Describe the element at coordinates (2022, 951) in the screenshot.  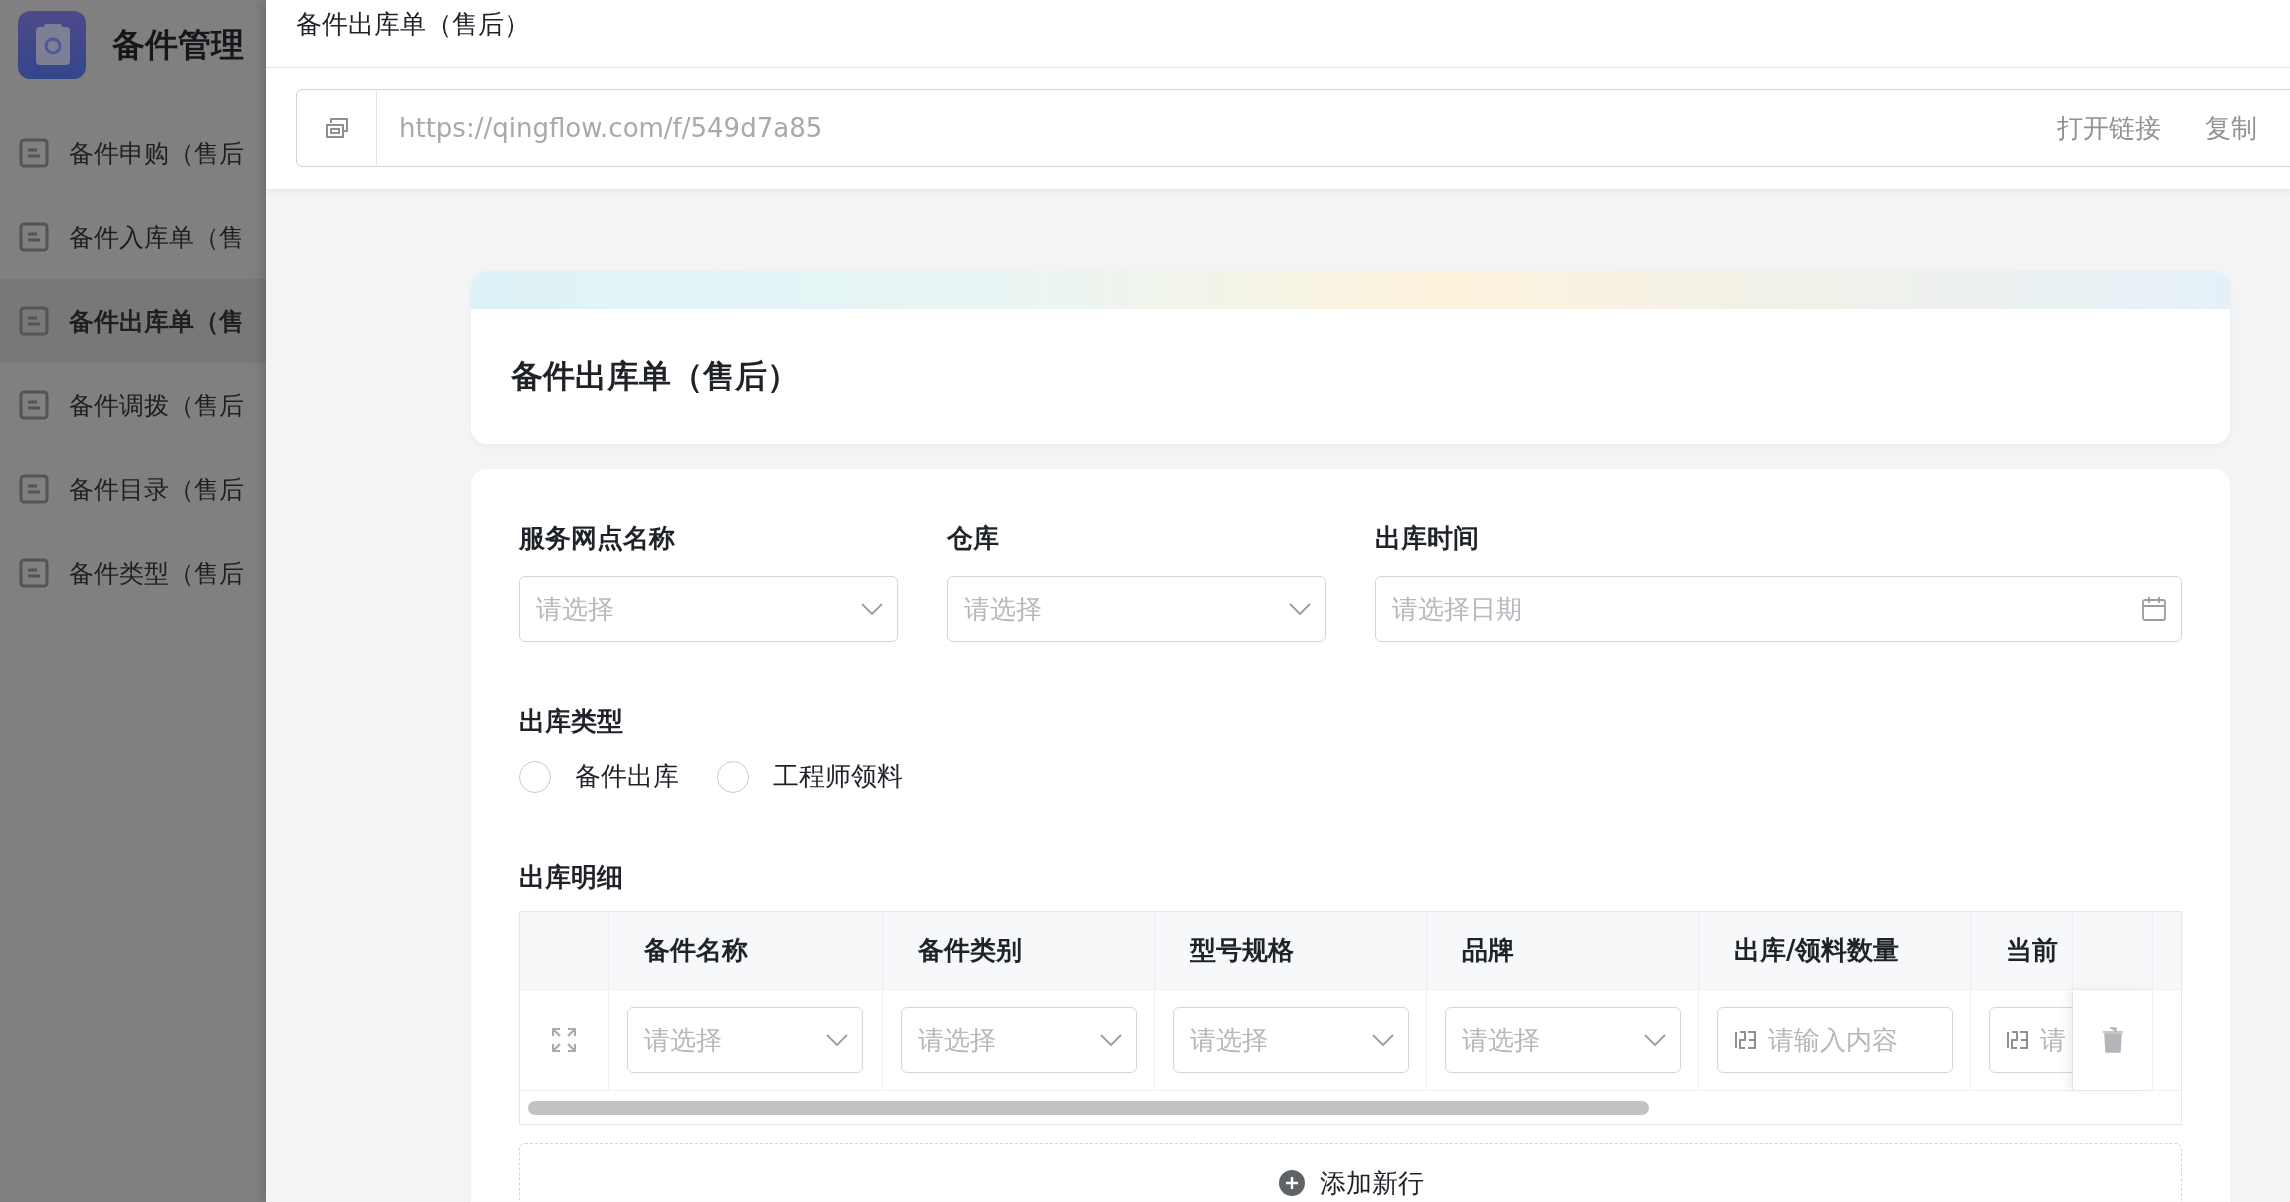
I see `column-header: 当前` at that location.